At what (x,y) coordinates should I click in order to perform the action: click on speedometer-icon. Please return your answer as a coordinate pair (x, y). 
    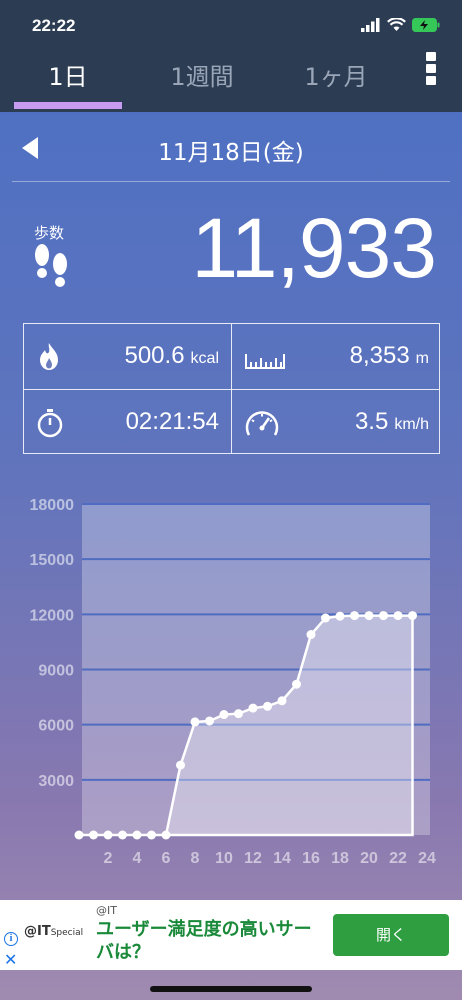
    Looking at the image, I should click on (262, 423).